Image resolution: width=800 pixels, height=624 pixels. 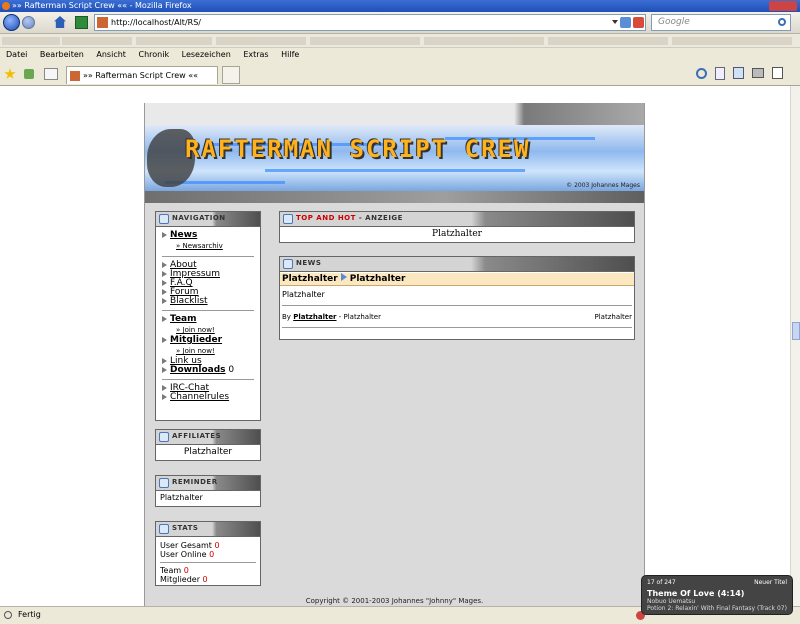 I want to click on forward-button, so click(x=28, y=22).